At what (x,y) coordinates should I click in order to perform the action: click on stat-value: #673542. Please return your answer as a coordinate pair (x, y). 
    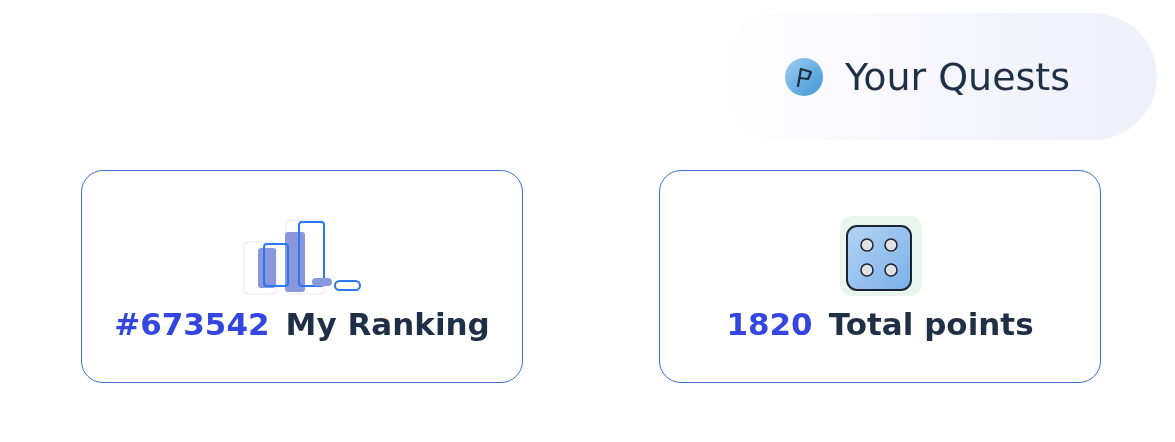
    Looking at the image, I should click on (192, 324).